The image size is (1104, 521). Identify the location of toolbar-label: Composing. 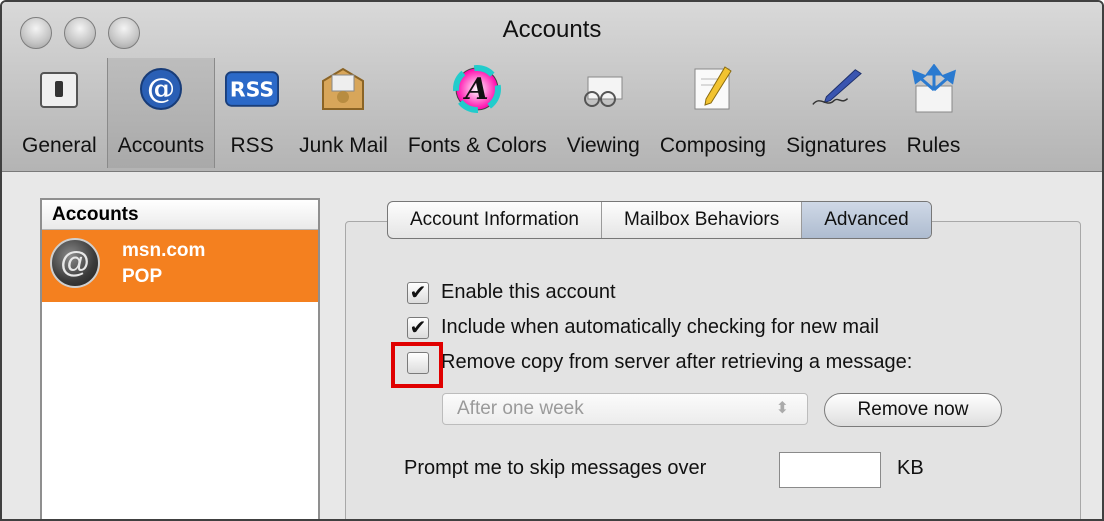
(713, 145).